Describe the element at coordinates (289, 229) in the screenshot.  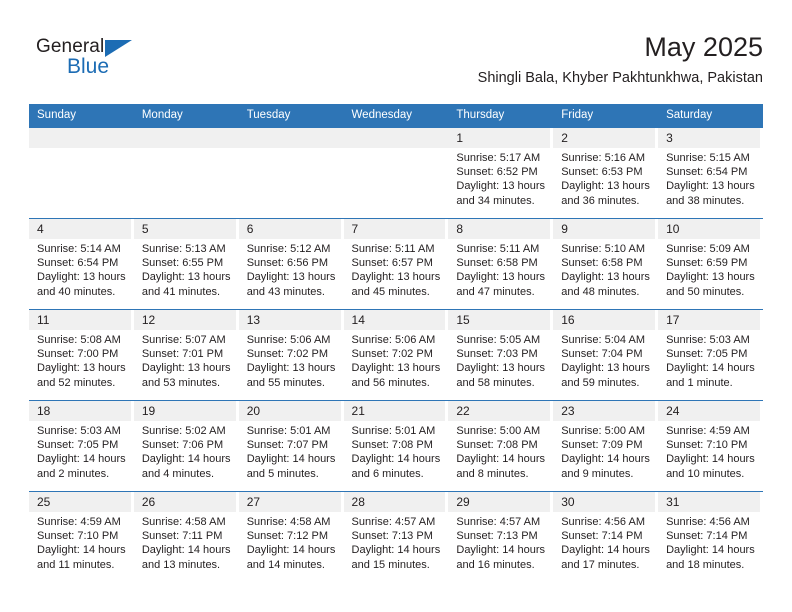
I see `day-number: 6` at that location.